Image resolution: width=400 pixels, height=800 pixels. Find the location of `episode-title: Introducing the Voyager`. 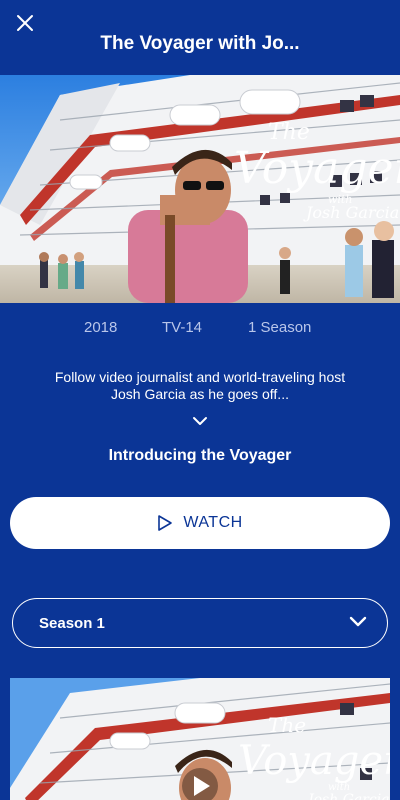

episode-title: Introducing the Voyager is located at coordinates (200, 455).